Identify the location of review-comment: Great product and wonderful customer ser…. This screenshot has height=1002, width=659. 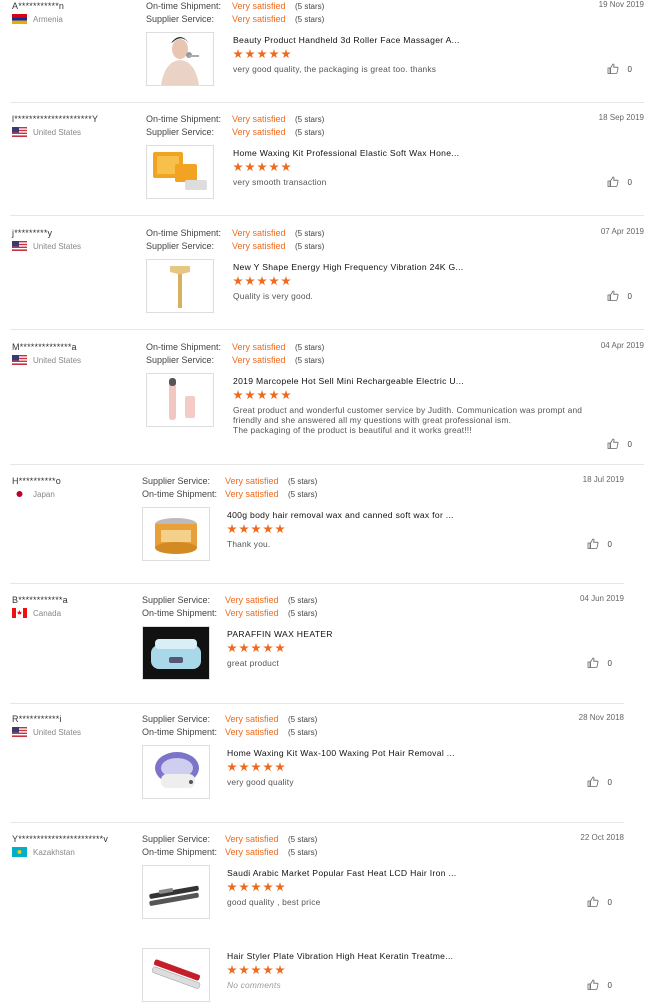
(408, 420).